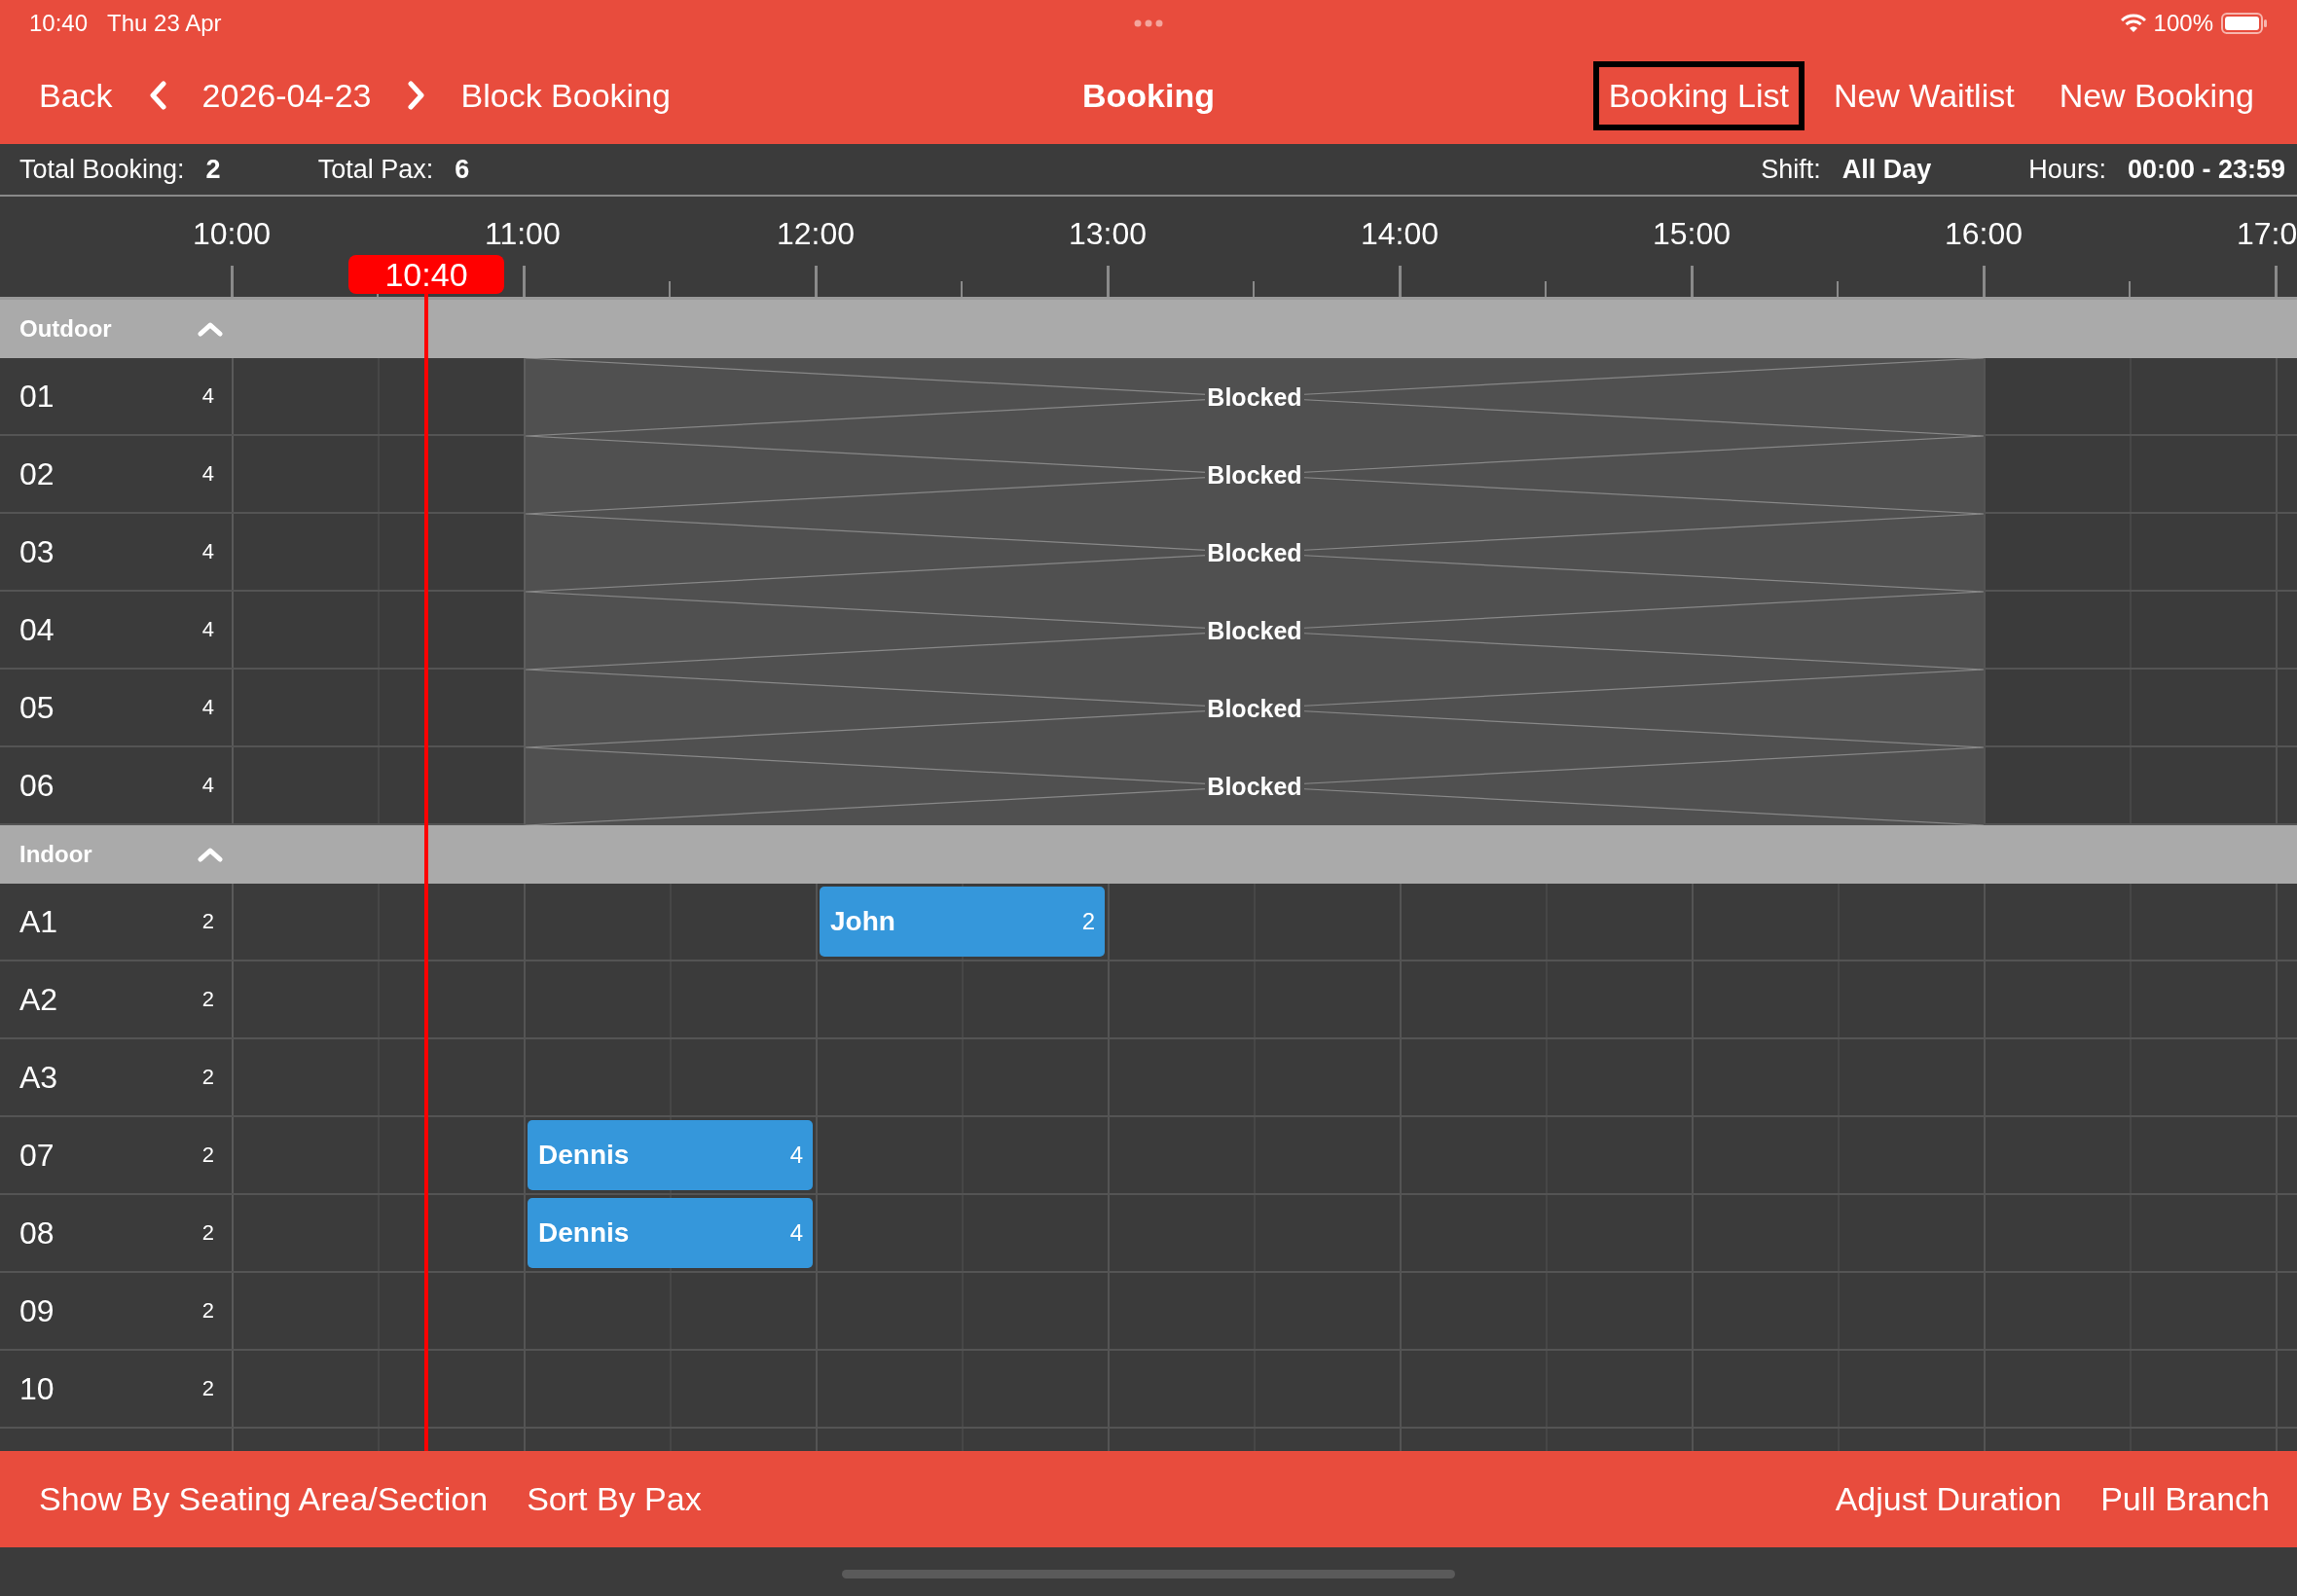 The width and height of the screenshot is (2297, 1596). What do you see at coordinates (213, 169) in the screenshot?
I see `summary-value: 2` at bounding box center [213, 169].